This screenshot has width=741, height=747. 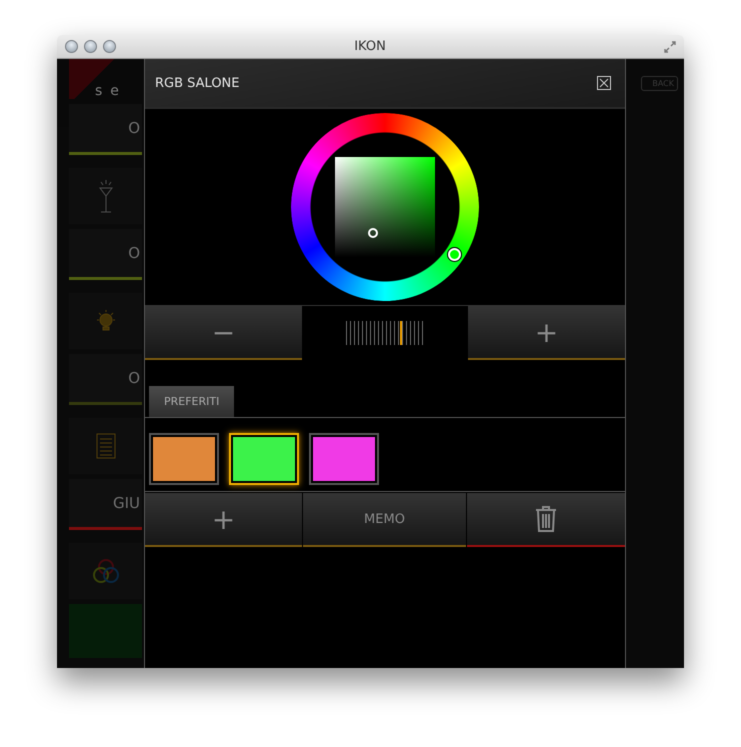 I want to click on dialog-title: RGB SALONE, so click(x=197, y=83).